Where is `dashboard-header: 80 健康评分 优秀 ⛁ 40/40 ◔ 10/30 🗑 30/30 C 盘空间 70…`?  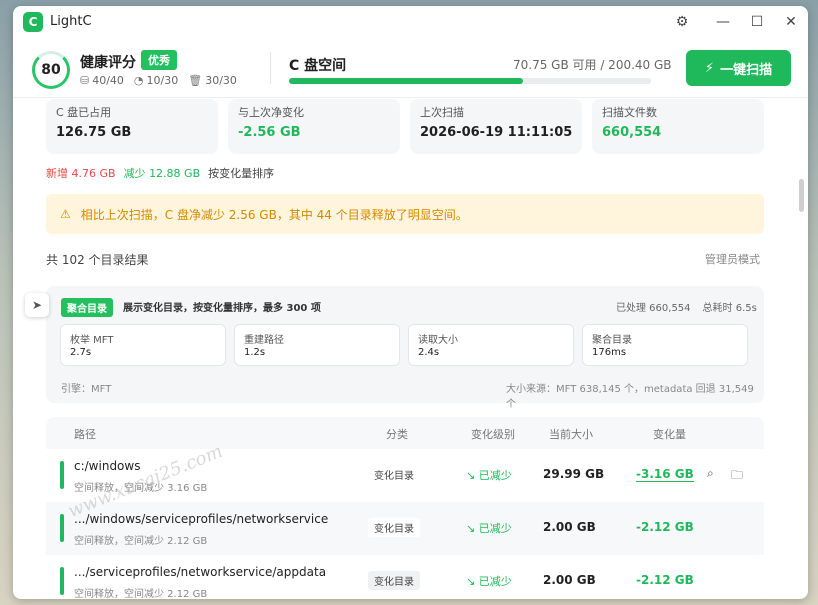
dashboard-header: 80 健康评分 优秀 ⛁ 40/40 ◔ 10/30 🗑 30/30 C 盘空间 70… is located at coordinates (410, 68).